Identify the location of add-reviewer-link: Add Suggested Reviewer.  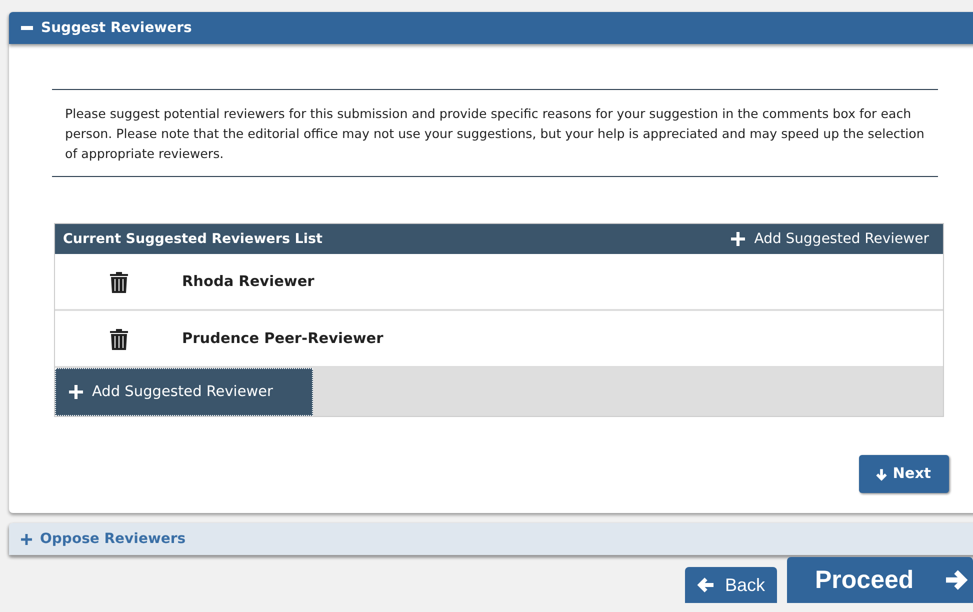
(830, 239).